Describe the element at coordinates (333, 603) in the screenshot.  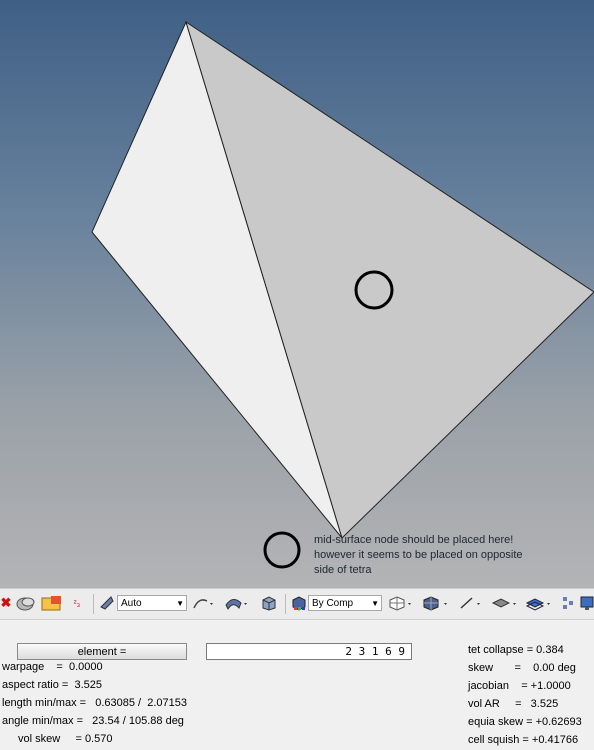
I see `bycomp-select-label: By Comp` at that location.